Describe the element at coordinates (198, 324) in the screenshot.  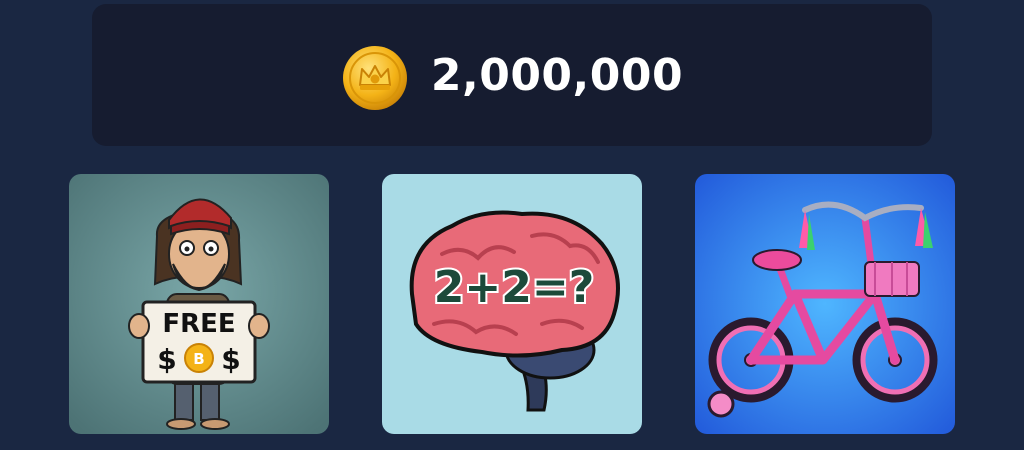
I see `sign-free-text: FREE` at that location.